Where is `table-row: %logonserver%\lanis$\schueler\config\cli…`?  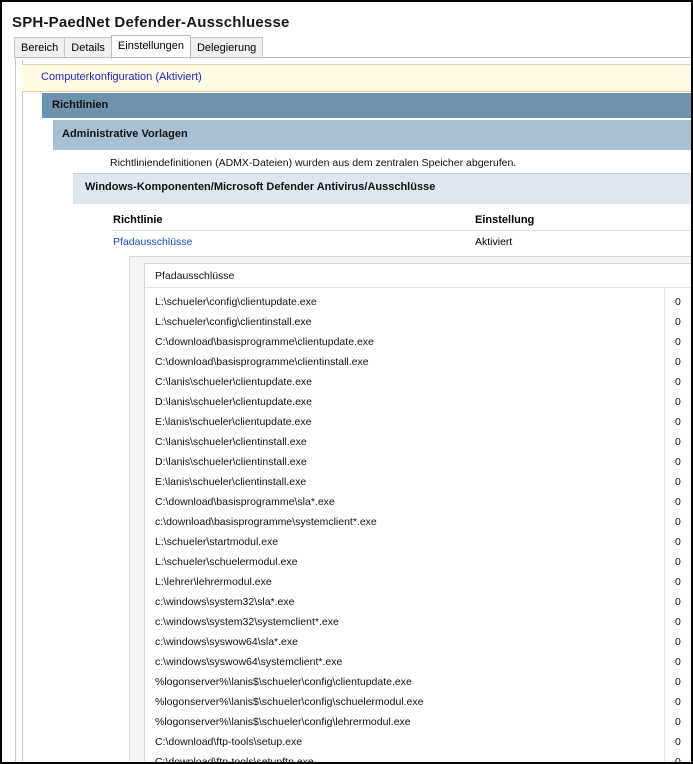 table-row: %logonserver%\lanis$\schueler\config\cli… is located at coordinates (418, 682).